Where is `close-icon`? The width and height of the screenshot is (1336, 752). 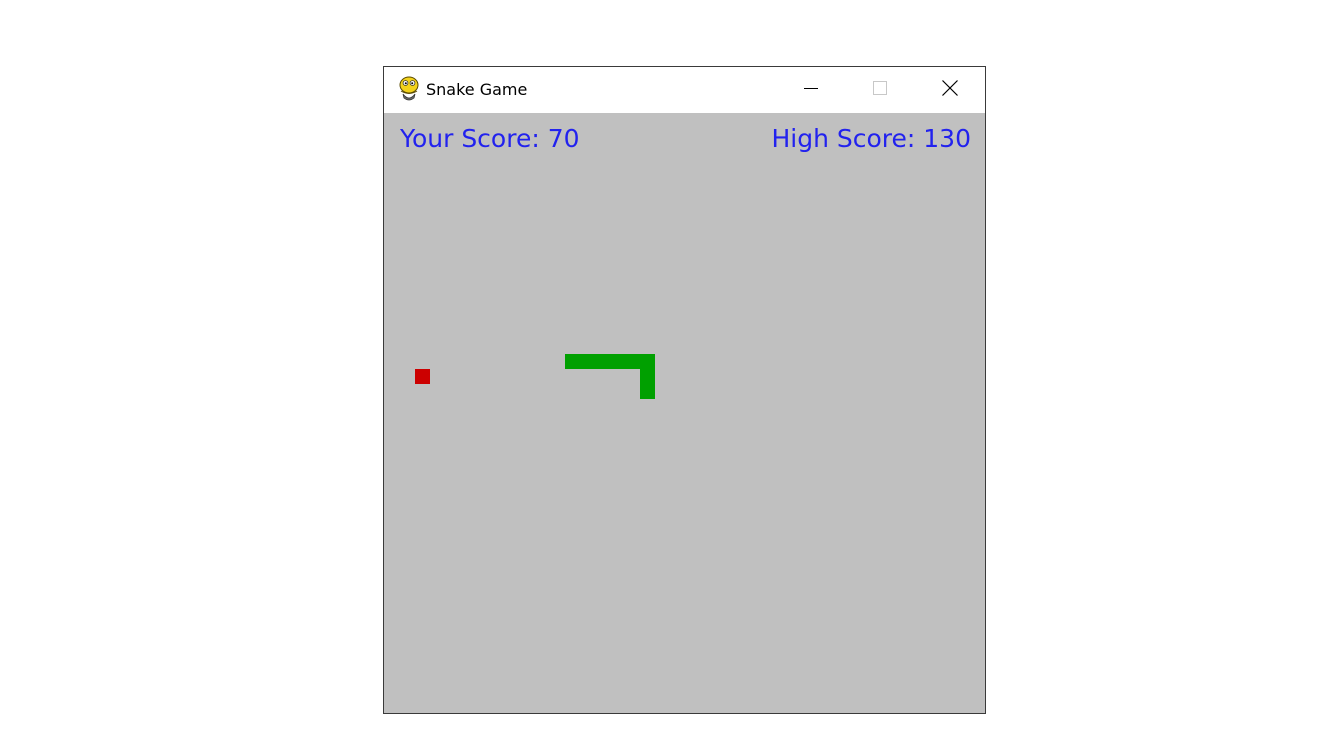 close-icon is located at coordinates (950, 90).